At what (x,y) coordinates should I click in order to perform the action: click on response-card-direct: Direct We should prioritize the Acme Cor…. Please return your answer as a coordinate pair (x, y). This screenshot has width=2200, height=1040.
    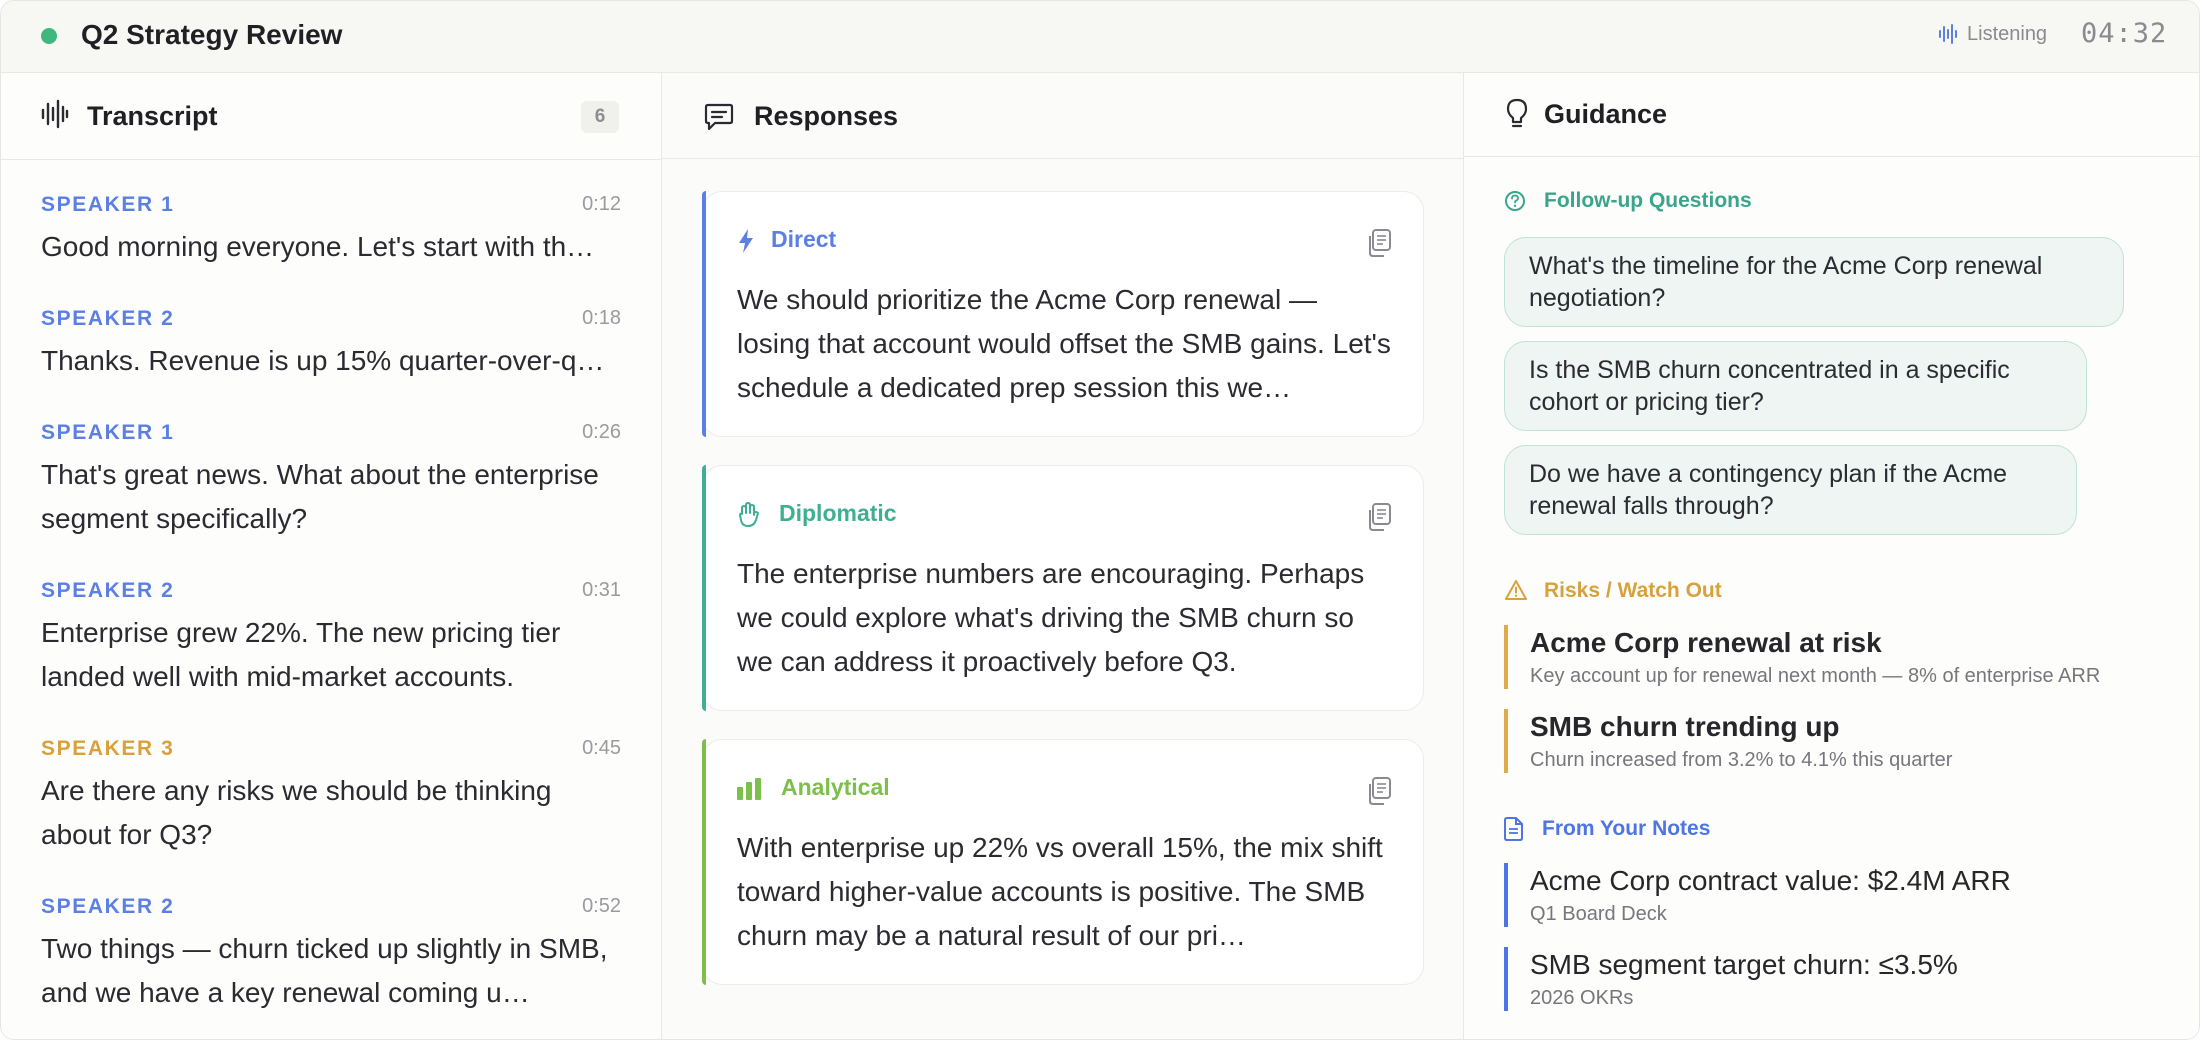
    Looking at the image, I should click on (1063, 314).